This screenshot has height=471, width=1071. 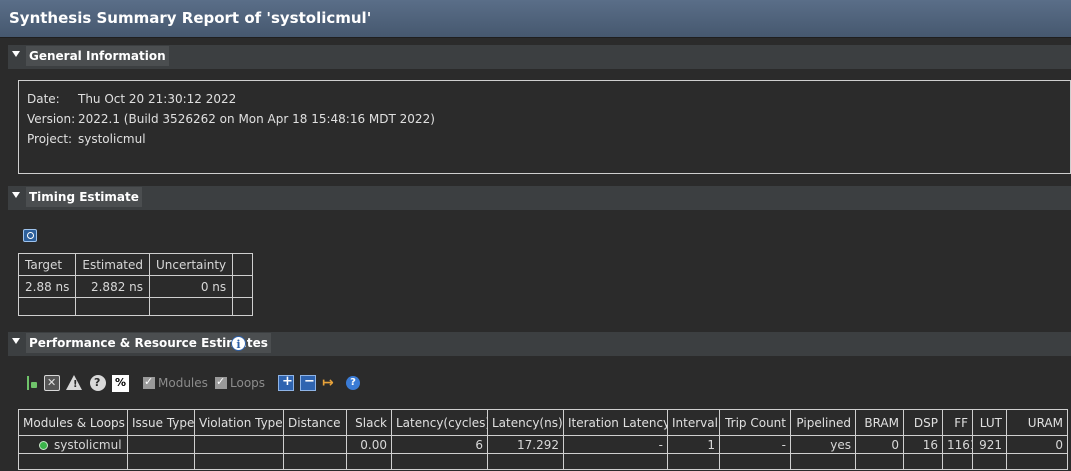 I want to click on timing-blank-row, so click(x=135, y=306).